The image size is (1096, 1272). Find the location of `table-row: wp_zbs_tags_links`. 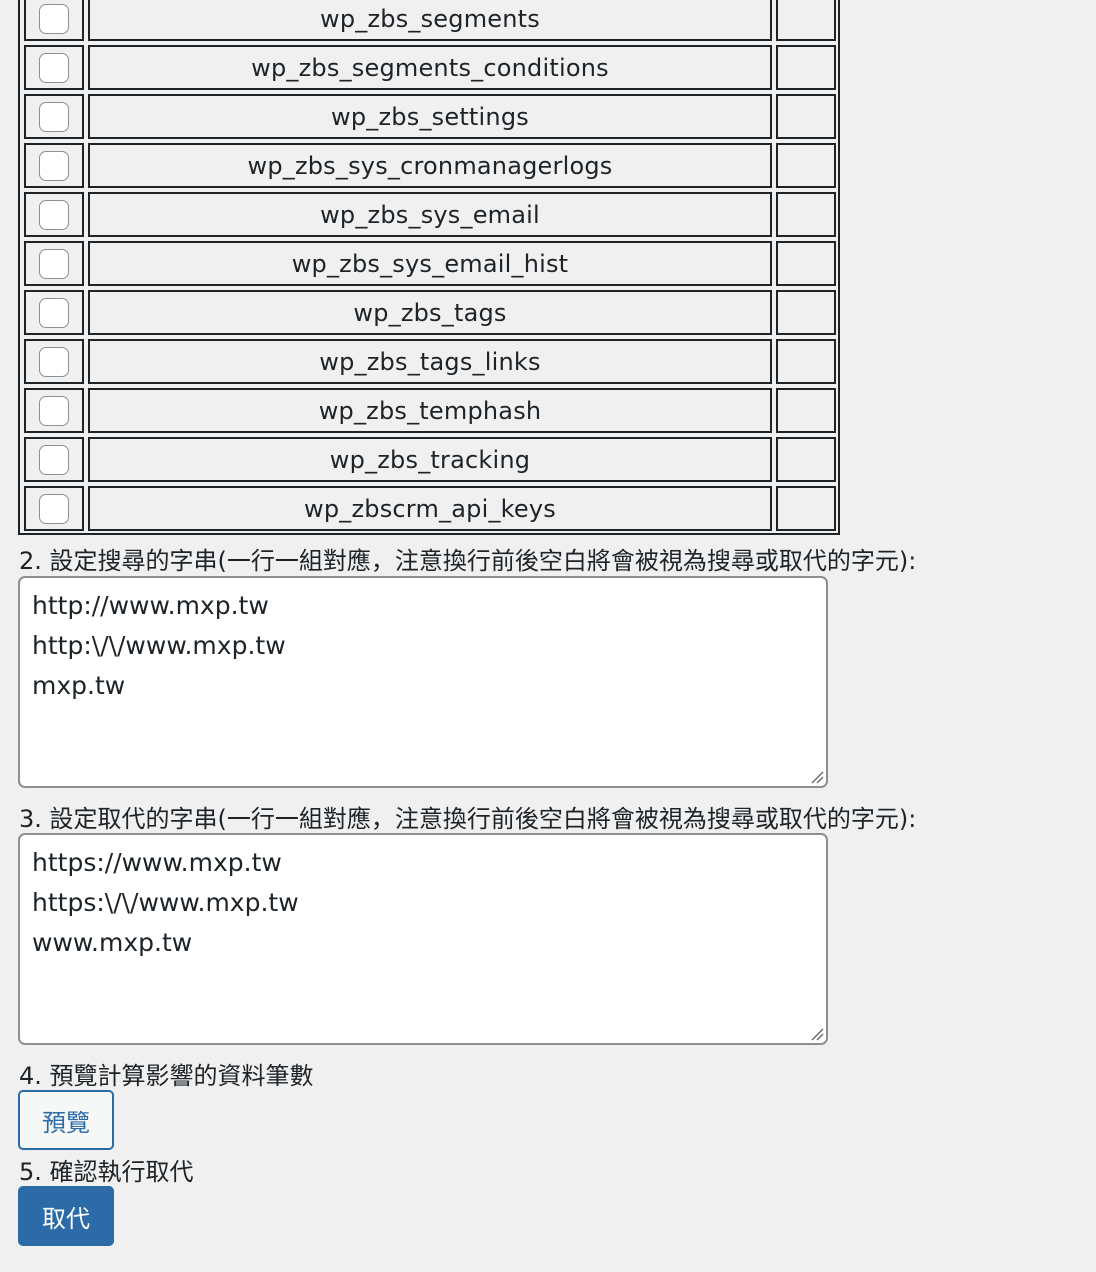

table-row: wp_zbs_tags_links is located at coordinates (430, 361).